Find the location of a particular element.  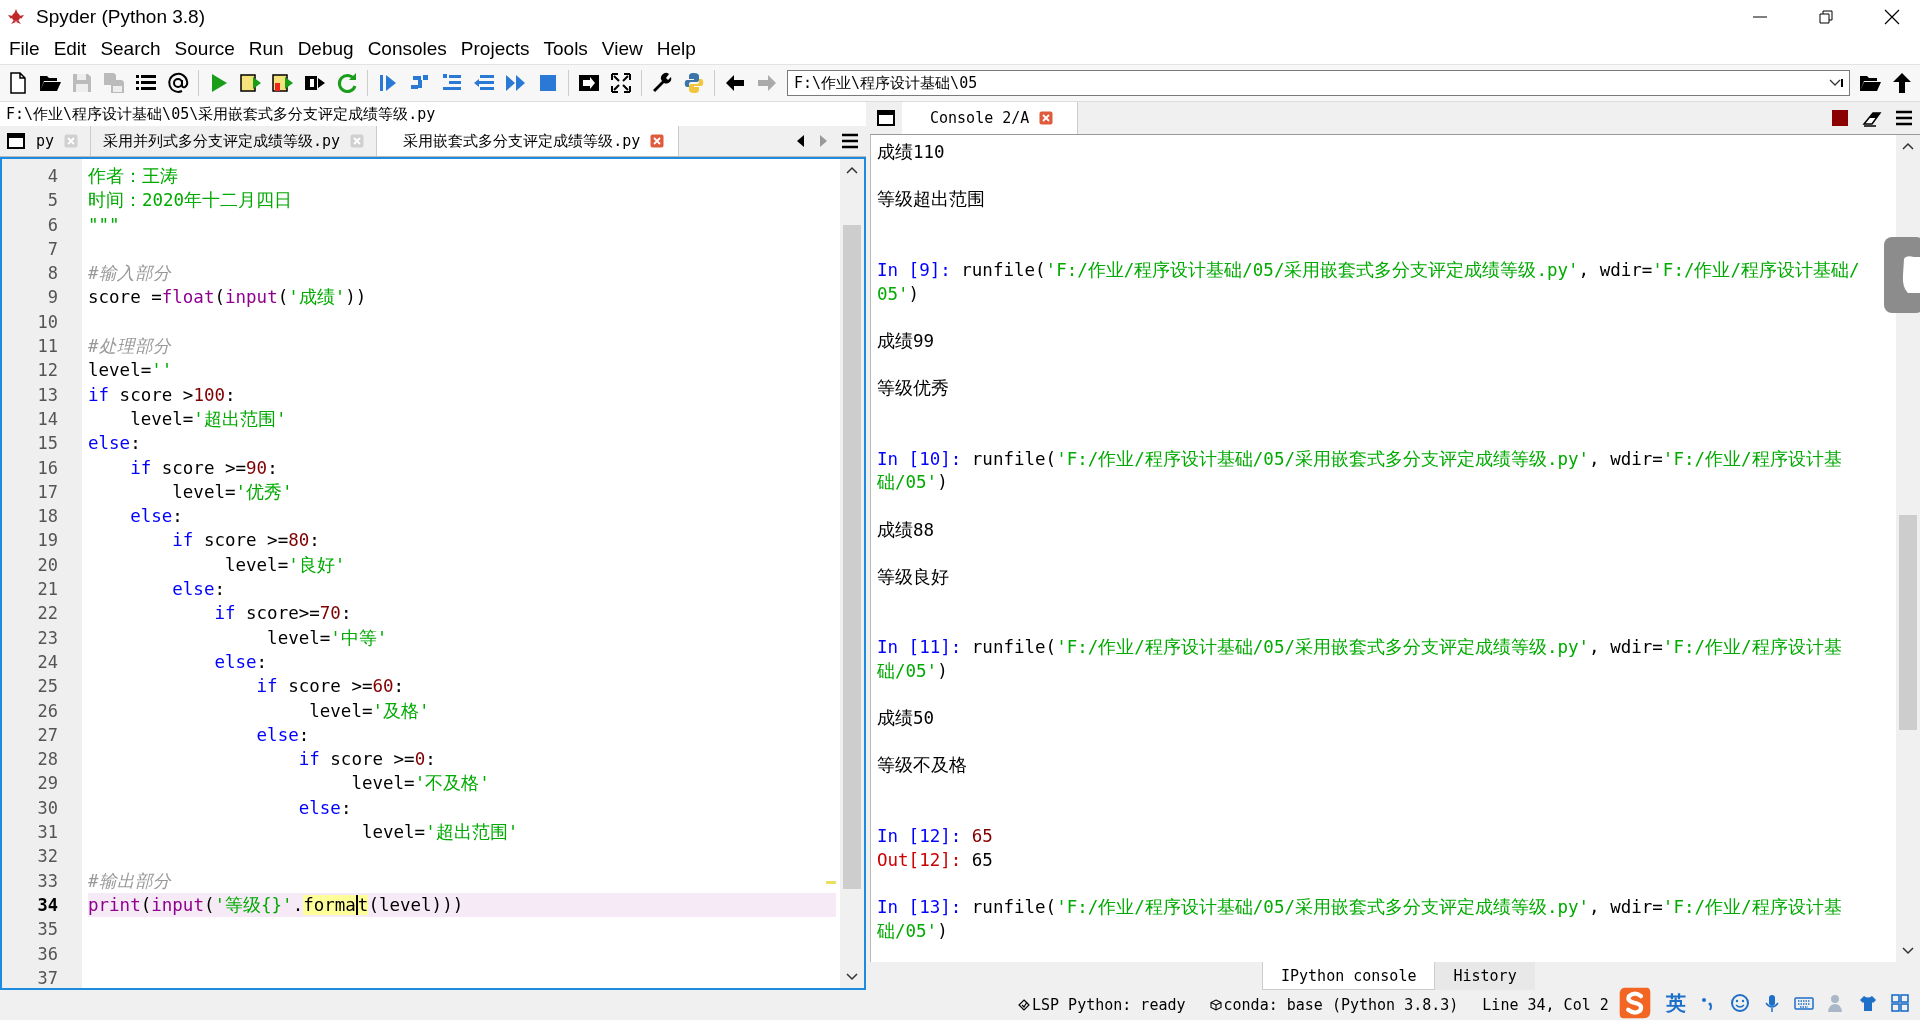

menu-item: View is located at coordinates (622, 49).